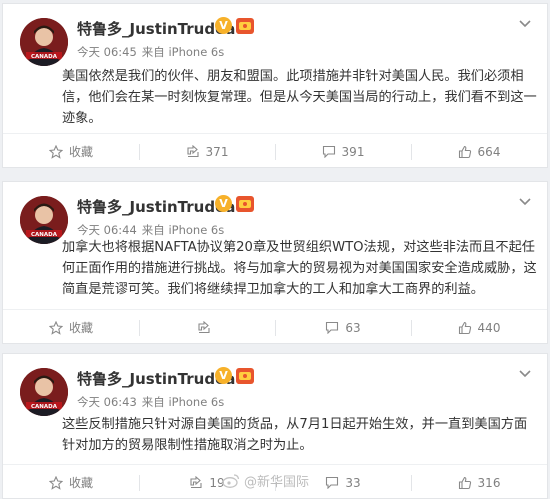  I want to click on weibo-logo-icon, so click(231, 481).